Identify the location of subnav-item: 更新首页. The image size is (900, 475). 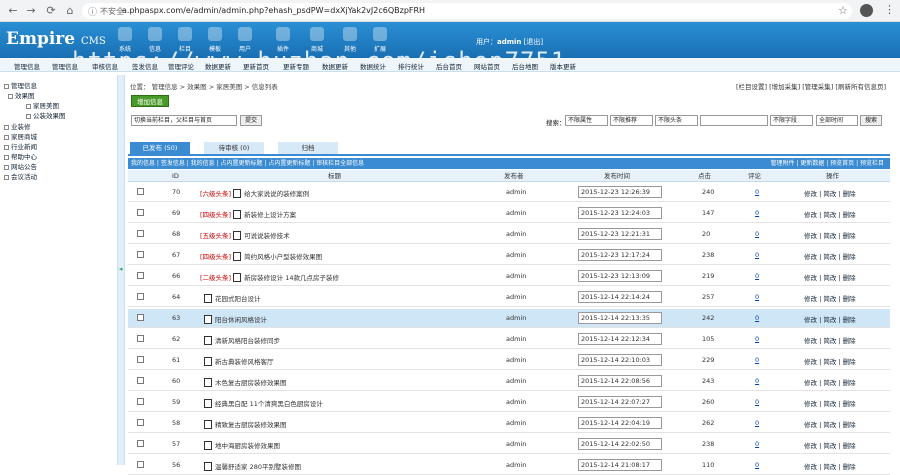
(256, 66).